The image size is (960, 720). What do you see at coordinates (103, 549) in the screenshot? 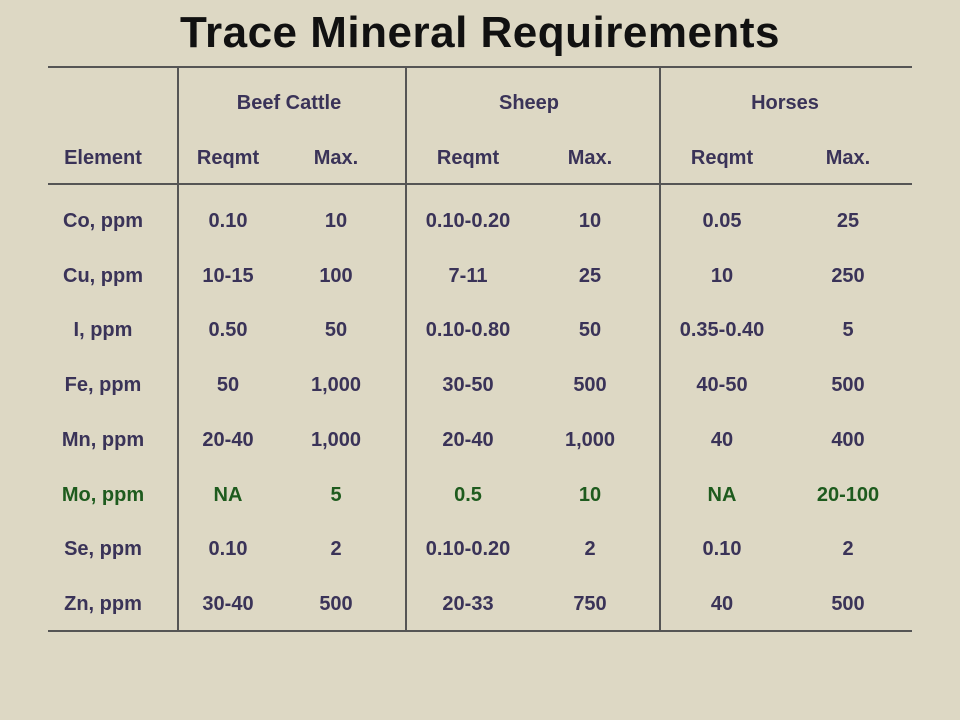
I see `row-label: Se, ppm` at bounding box center [103, 549].